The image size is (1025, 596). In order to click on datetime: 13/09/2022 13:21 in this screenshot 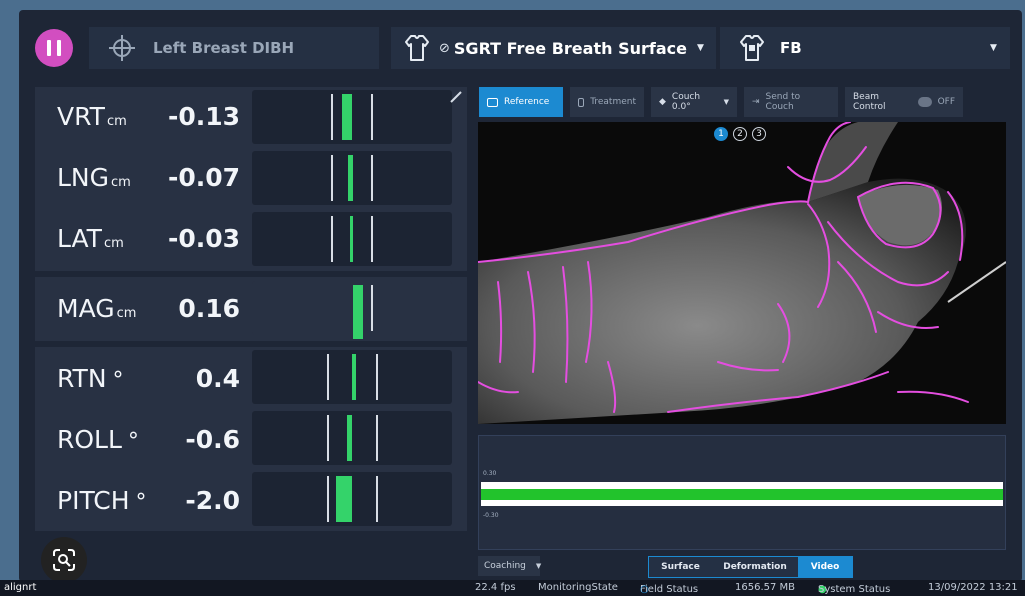, I will do `click(973, 587)`.